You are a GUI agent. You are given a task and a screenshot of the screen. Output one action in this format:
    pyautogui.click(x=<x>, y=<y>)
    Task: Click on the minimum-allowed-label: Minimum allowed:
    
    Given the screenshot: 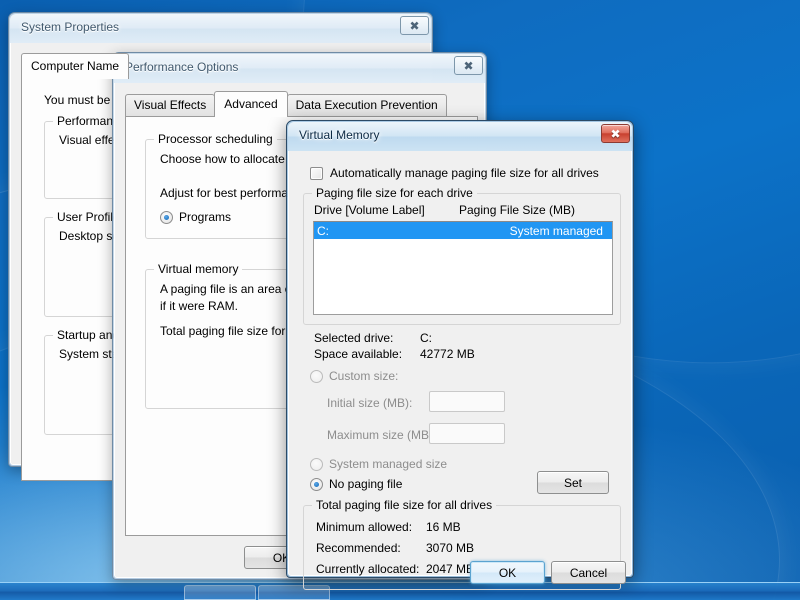 What is the action you would take?
    pyautogui.click(x=364, y=527)
    